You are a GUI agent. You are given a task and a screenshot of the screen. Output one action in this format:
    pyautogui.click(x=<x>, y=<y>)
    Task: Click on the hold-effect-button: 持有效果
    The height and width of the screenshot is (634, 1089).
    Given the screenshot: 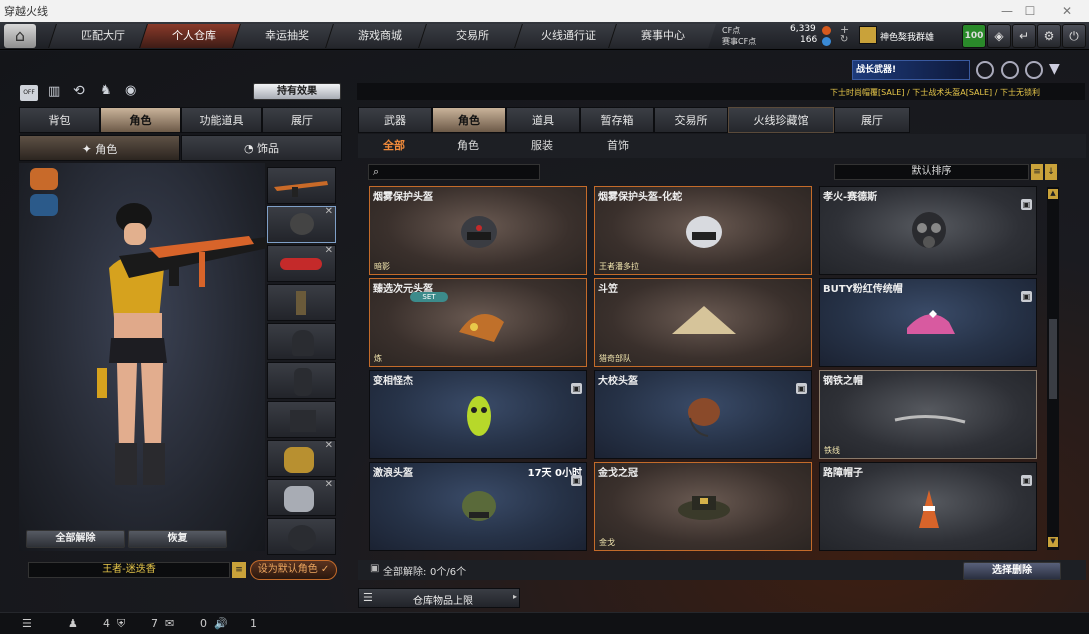 What is the action you would take?
    pyautogui.click(x=297, y=91)
    